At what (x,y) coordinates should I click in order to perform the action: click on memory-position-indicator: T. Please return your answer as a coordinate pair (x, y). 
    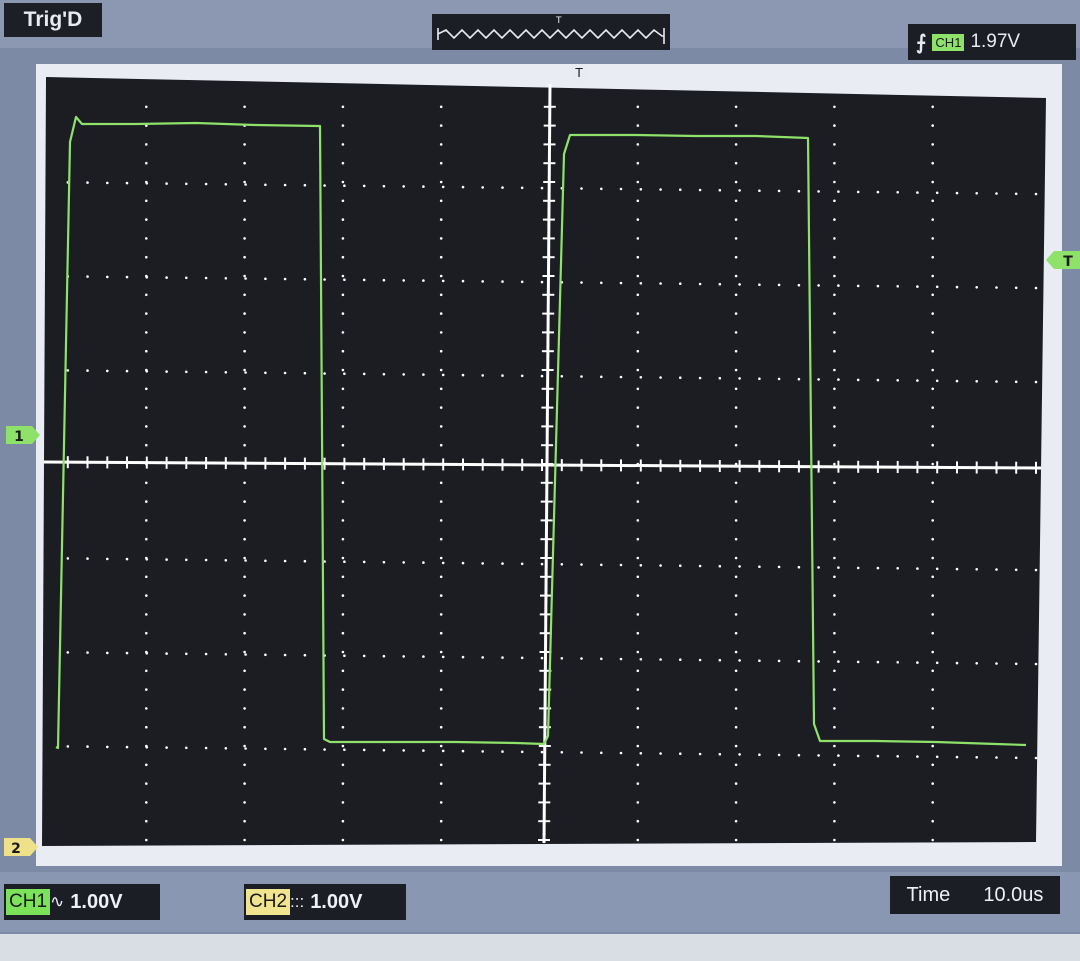
    Looking at the image, I should click on (551, 32).